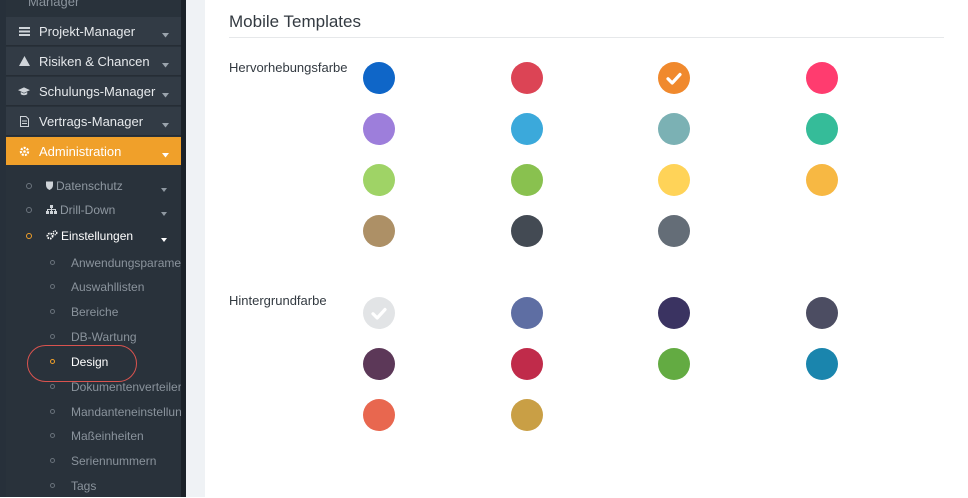 The image size is (968, 498). What do you see at coordinates (87, 31) in the screenshot?
I see `sidebar-item-label: Projekt-Manager` at bounding box center [87, 31].